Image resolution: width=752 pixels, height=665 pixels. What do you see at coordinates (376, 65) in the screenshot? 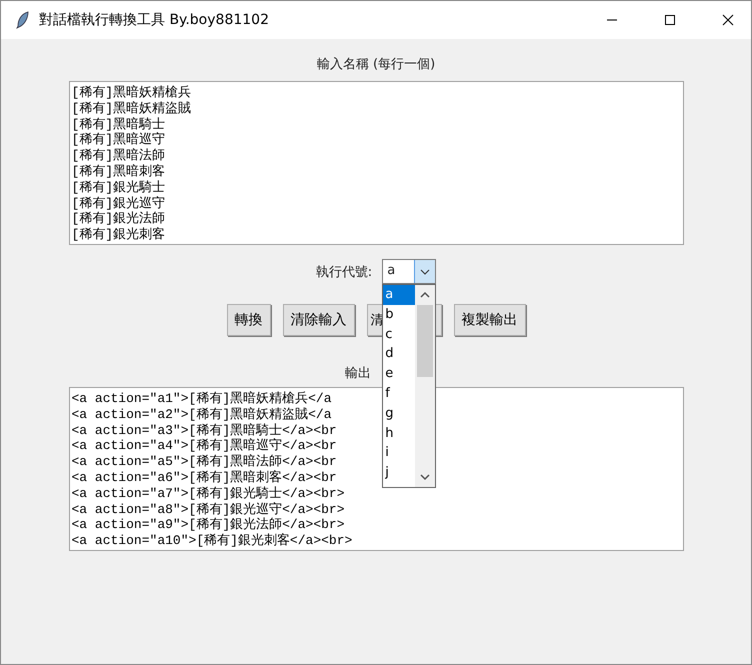
I see `input-label: 輸入名稱 (每行一個)` at bounding box center [376, 65].